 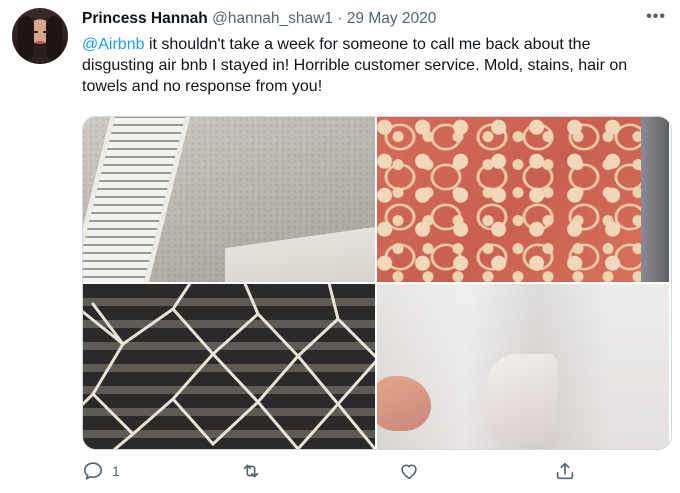 I want to click on reply-count: 1, so click(x=116, y=471).